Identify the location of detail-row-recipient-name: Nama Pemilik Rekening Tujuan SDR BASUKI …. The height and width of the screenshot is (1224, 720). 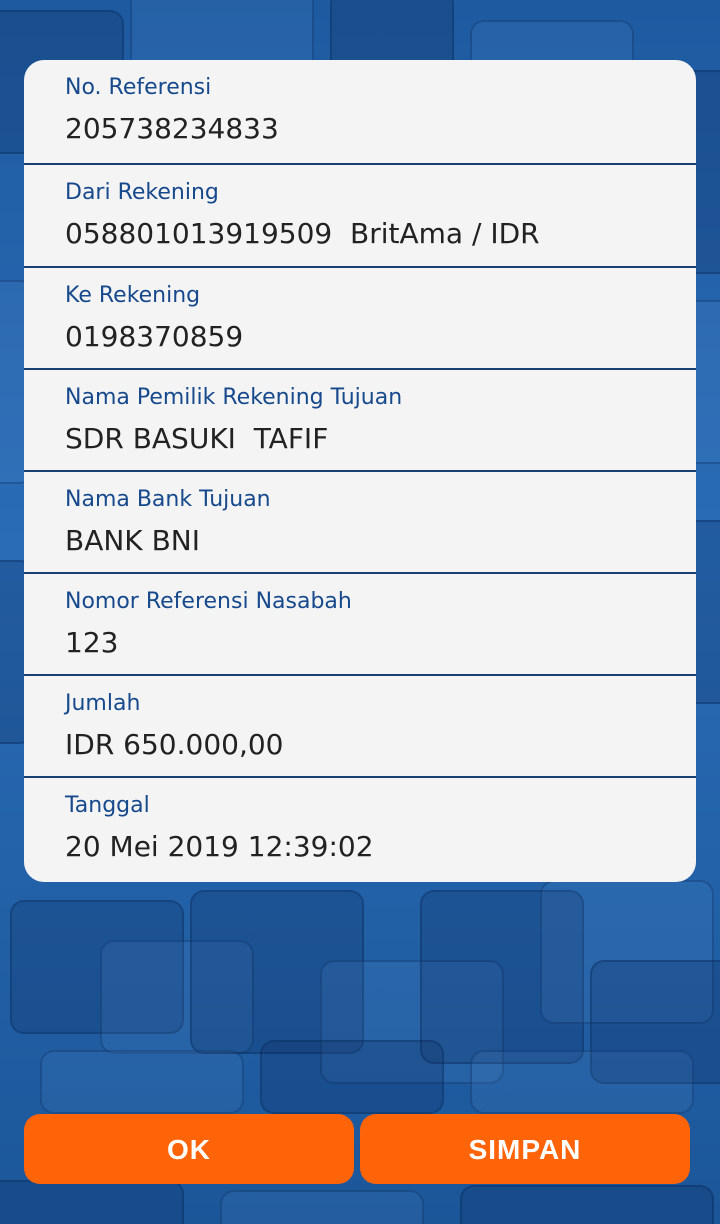
(360, 420).